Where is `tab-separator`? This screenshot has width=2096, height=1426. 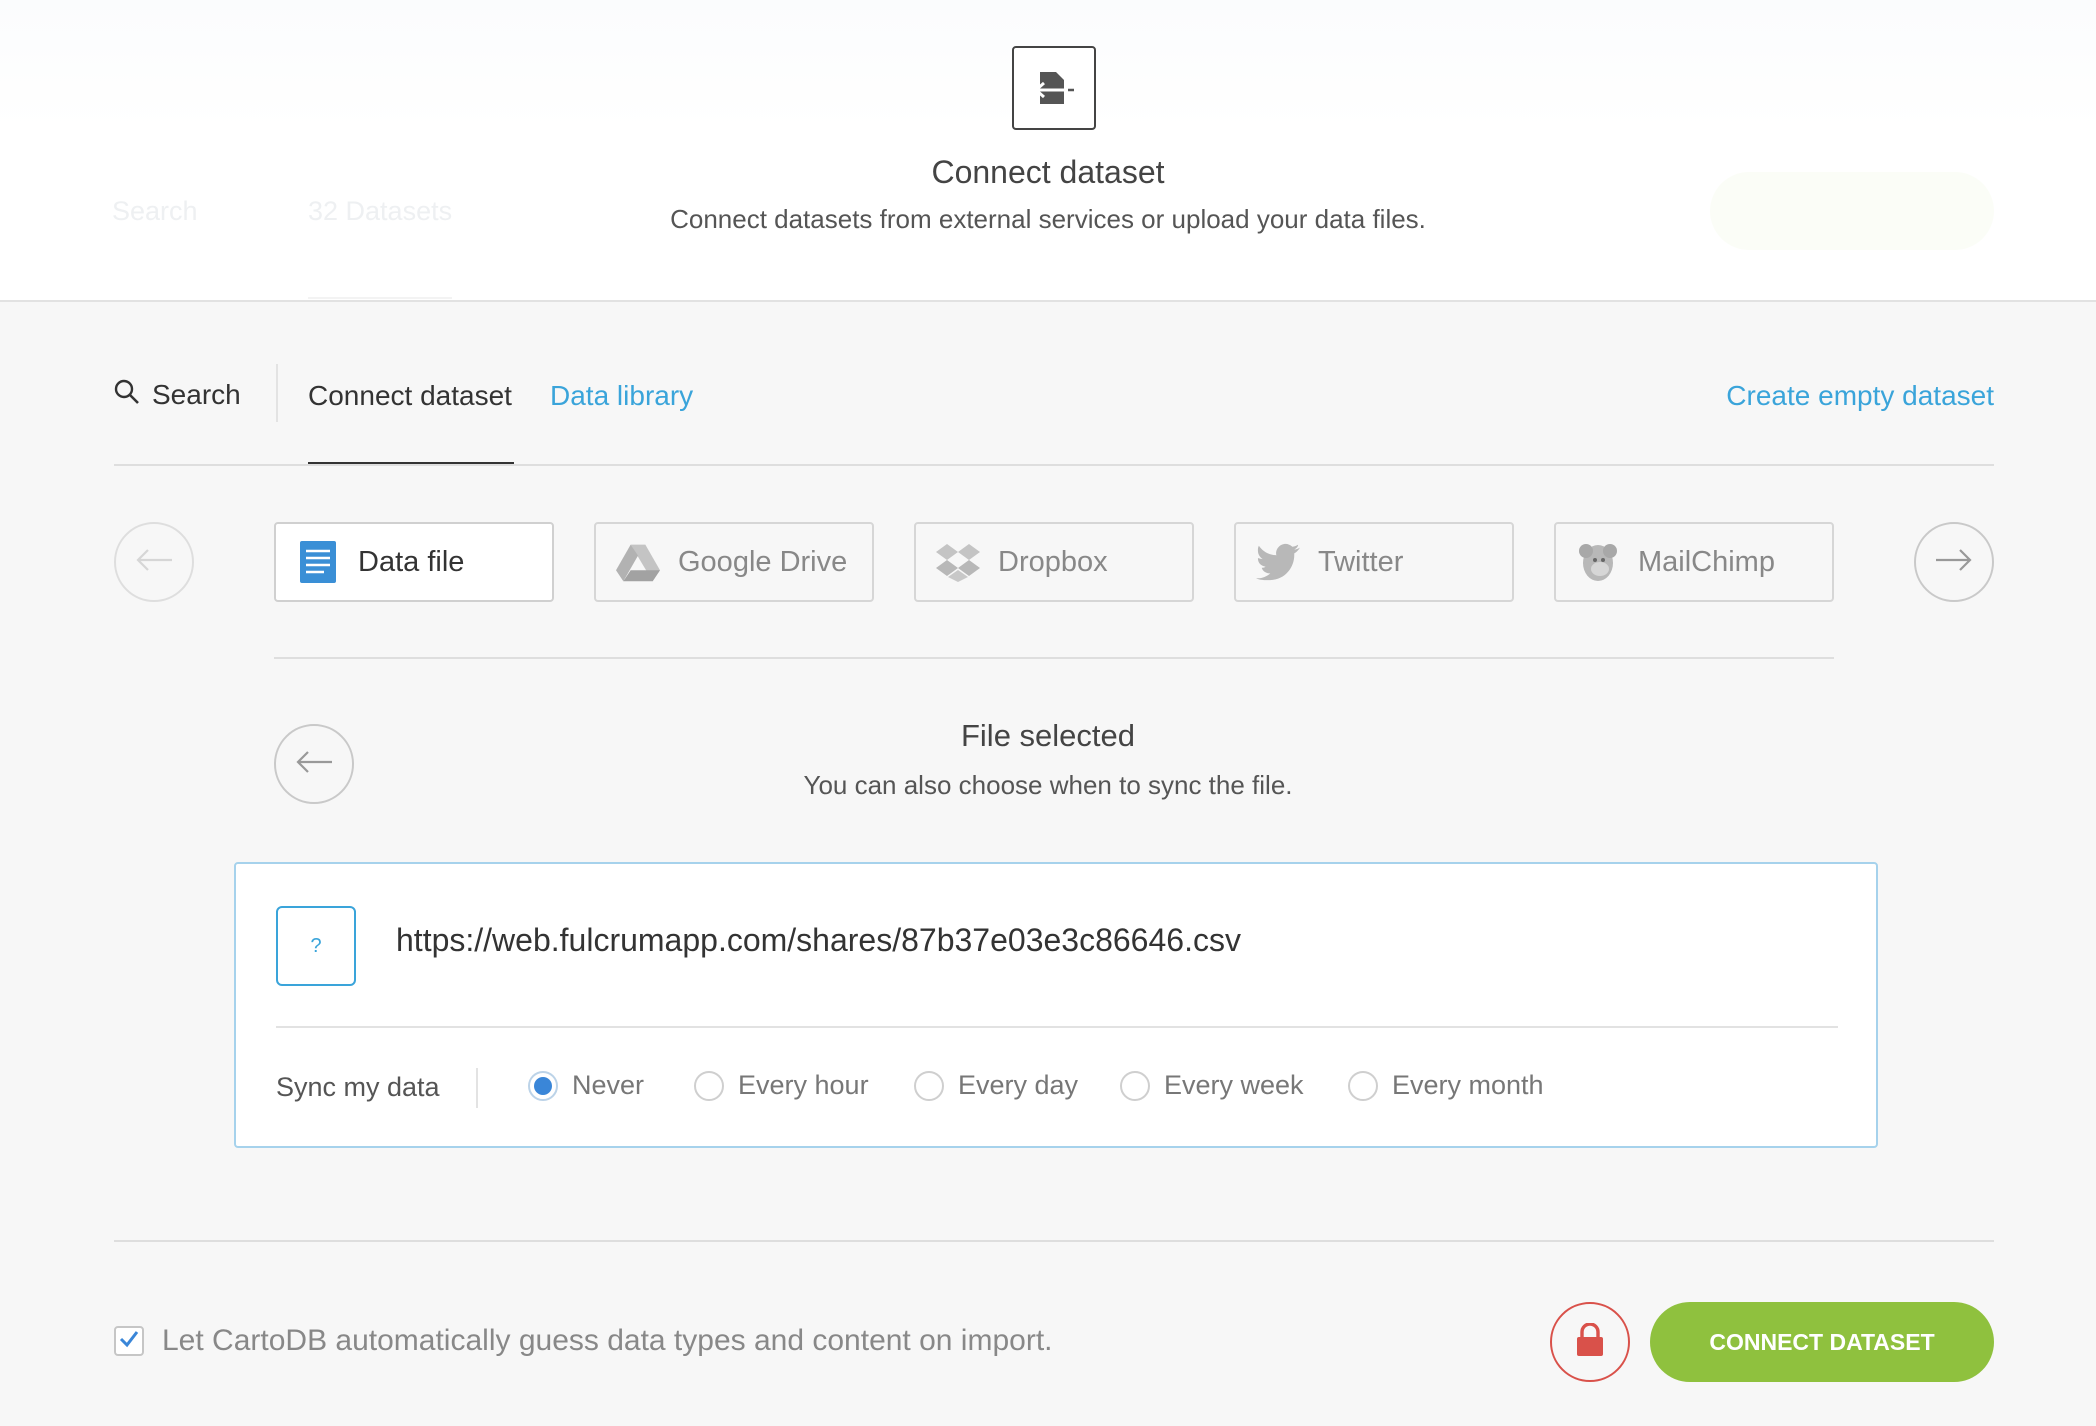 tab-separator is located at coordinates (277, 393).